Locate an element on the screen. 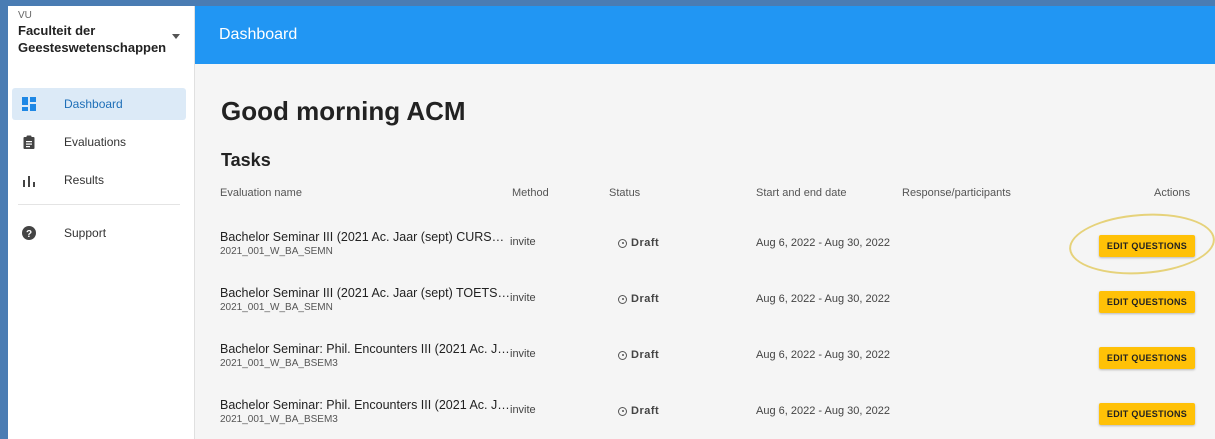 Image resolution: width=1215 pixels, height=439 pixels. sidebar-item-label: Support is located at coordinates (85, 233).